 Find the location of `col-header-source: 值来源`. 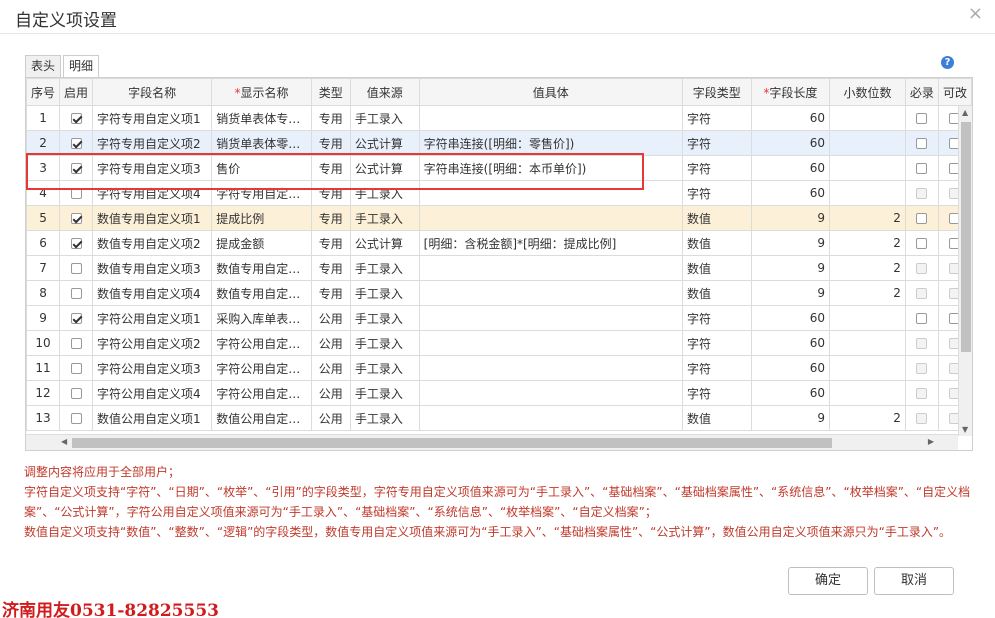

col-header-source: 值来源 is located at coordinates (384, 92).